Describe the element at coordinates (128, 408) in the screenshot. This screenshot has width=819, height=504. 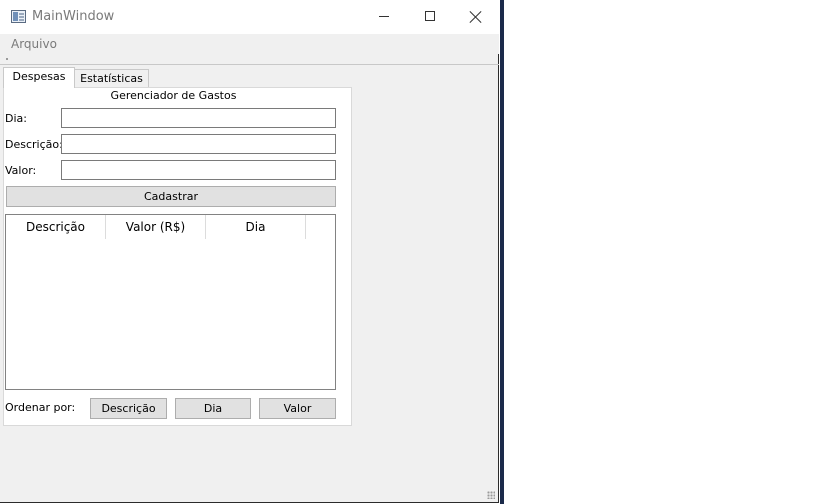
I see `sort-by-descricao-button: Descrição` at that location.